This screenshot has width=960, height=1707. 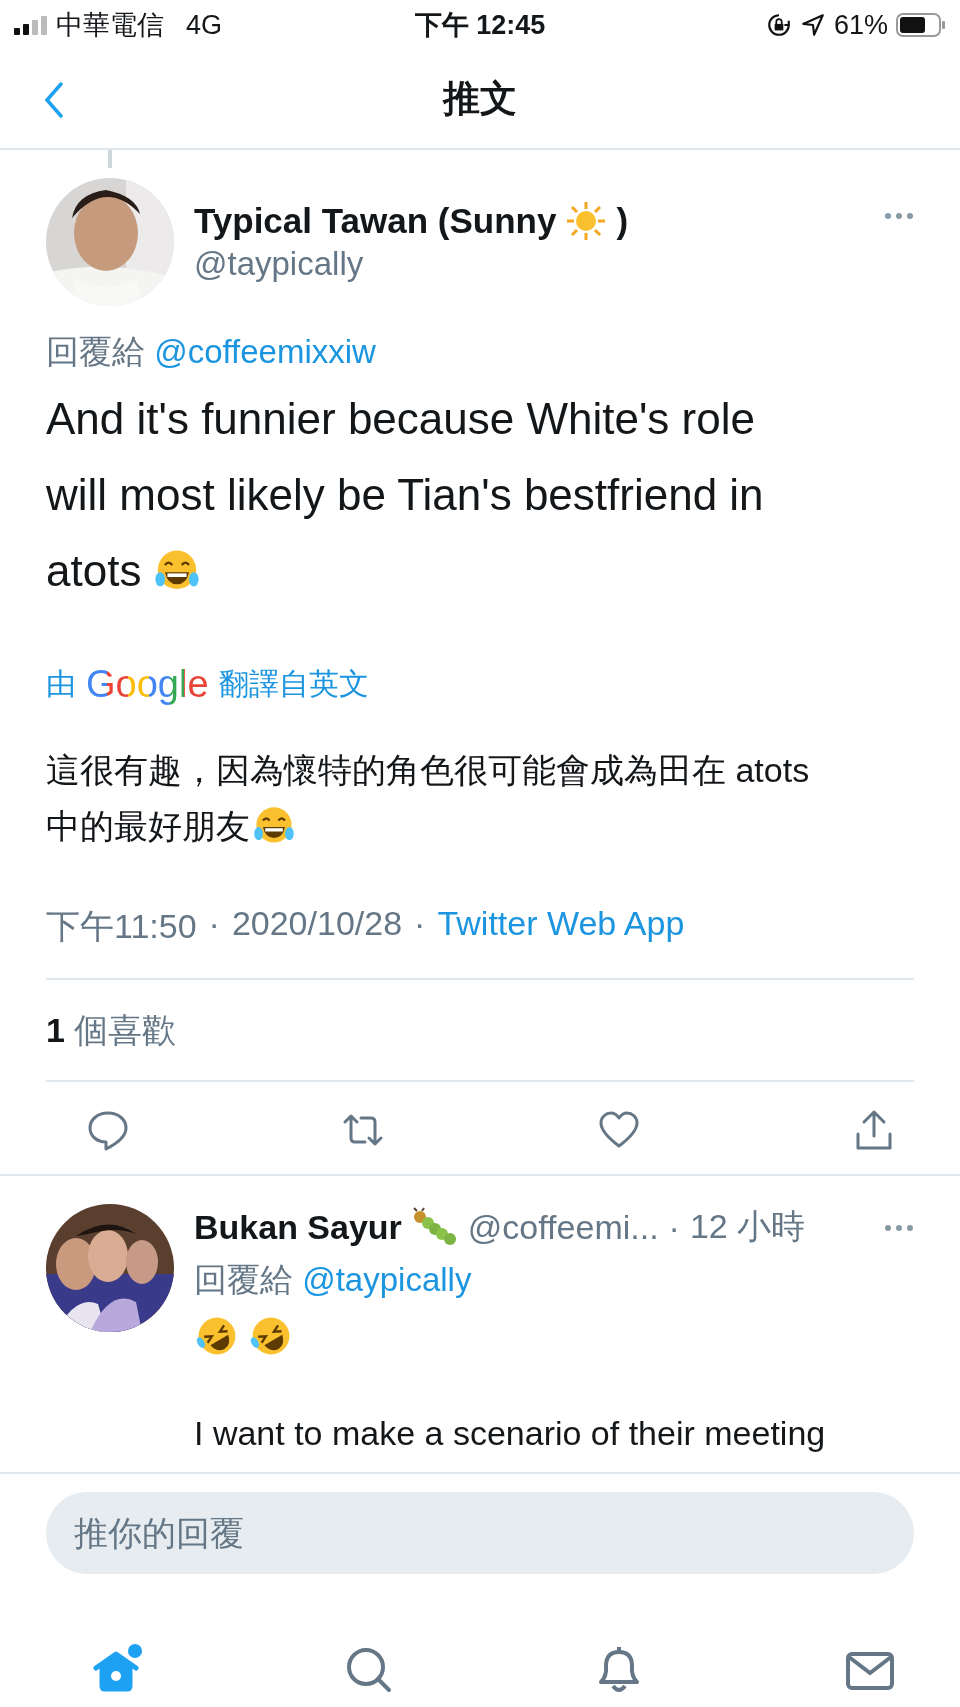 What do you see at coordinates (317, 924) in the screenshot?
I see `tweet-date: 2020/10/28` at bounding box center [317, 924].